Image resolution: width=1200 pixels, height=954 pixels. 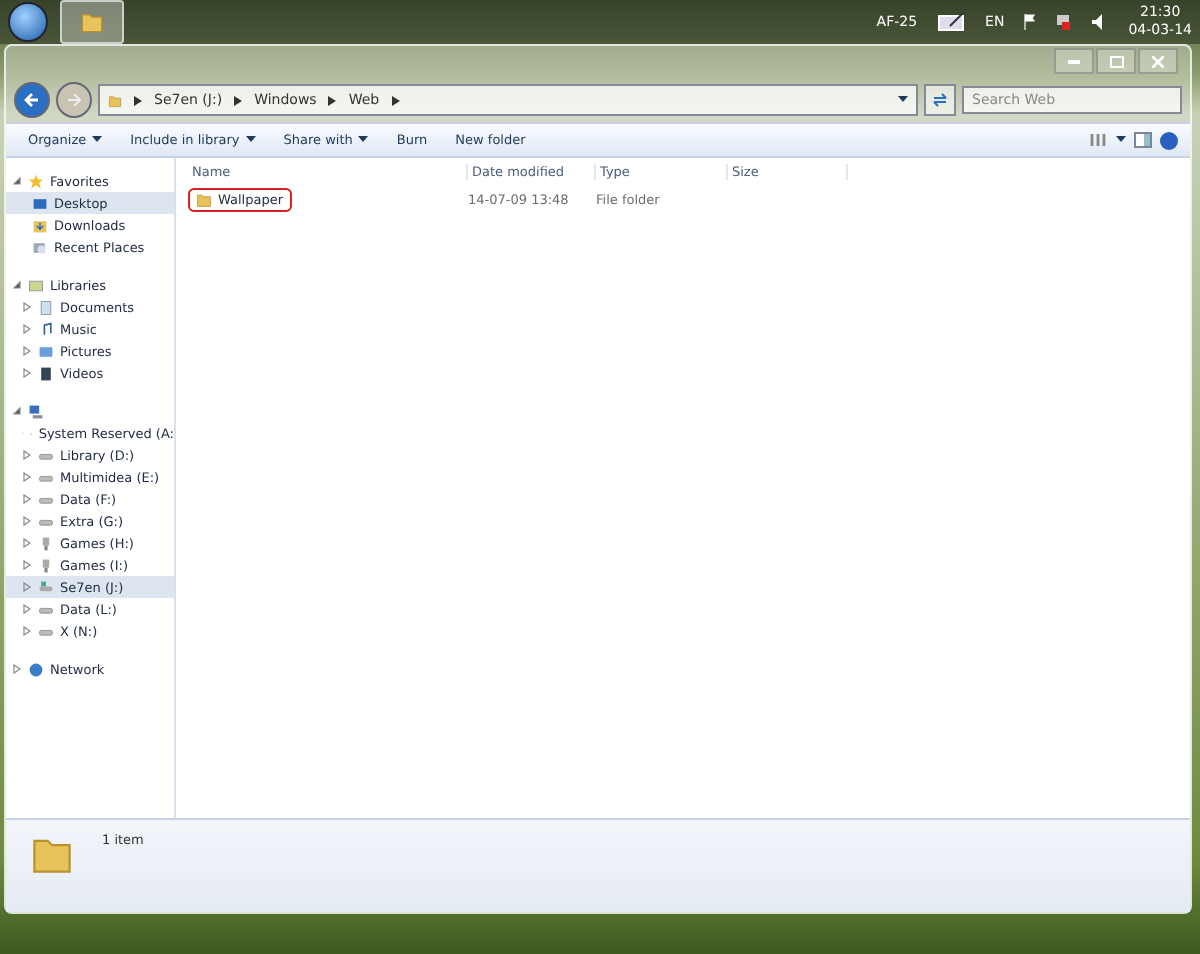 I want to click on back-arrow-icon, so click(x=32, y=100).